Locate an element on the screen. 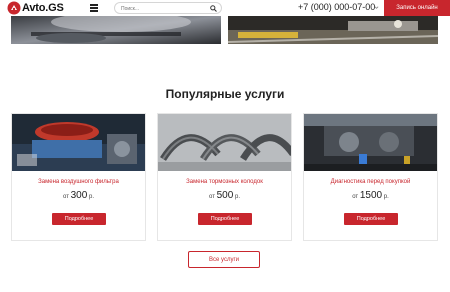 The image size is (450, 292). service-price: от 300 р. is located at coordinates (78, 195).